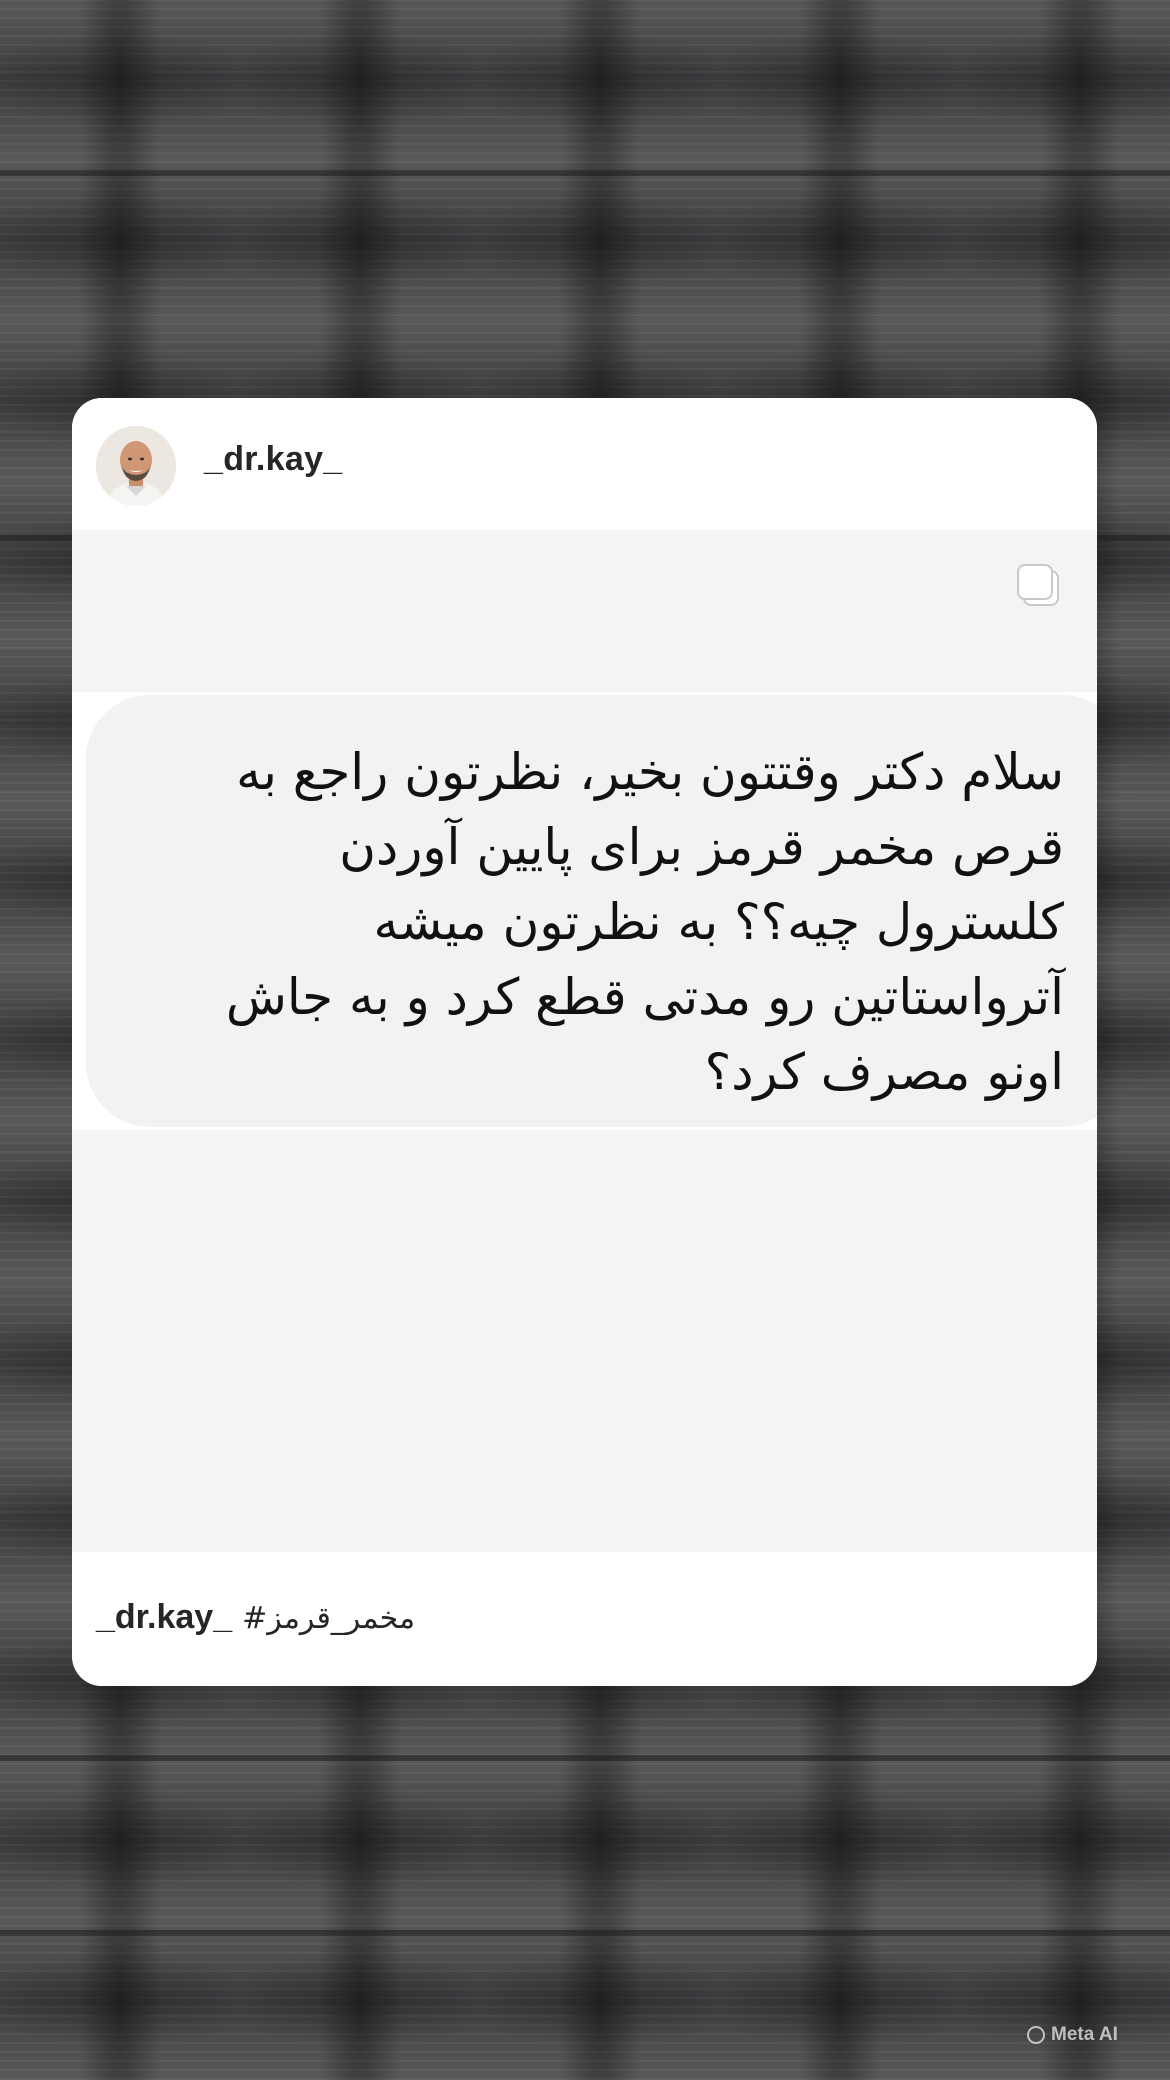 This screenshot has width=1170, height=2080. Describe the element at coordinates (1036, 2035) in the screenshot. I see `meta-ai-ring-icon` at that location.